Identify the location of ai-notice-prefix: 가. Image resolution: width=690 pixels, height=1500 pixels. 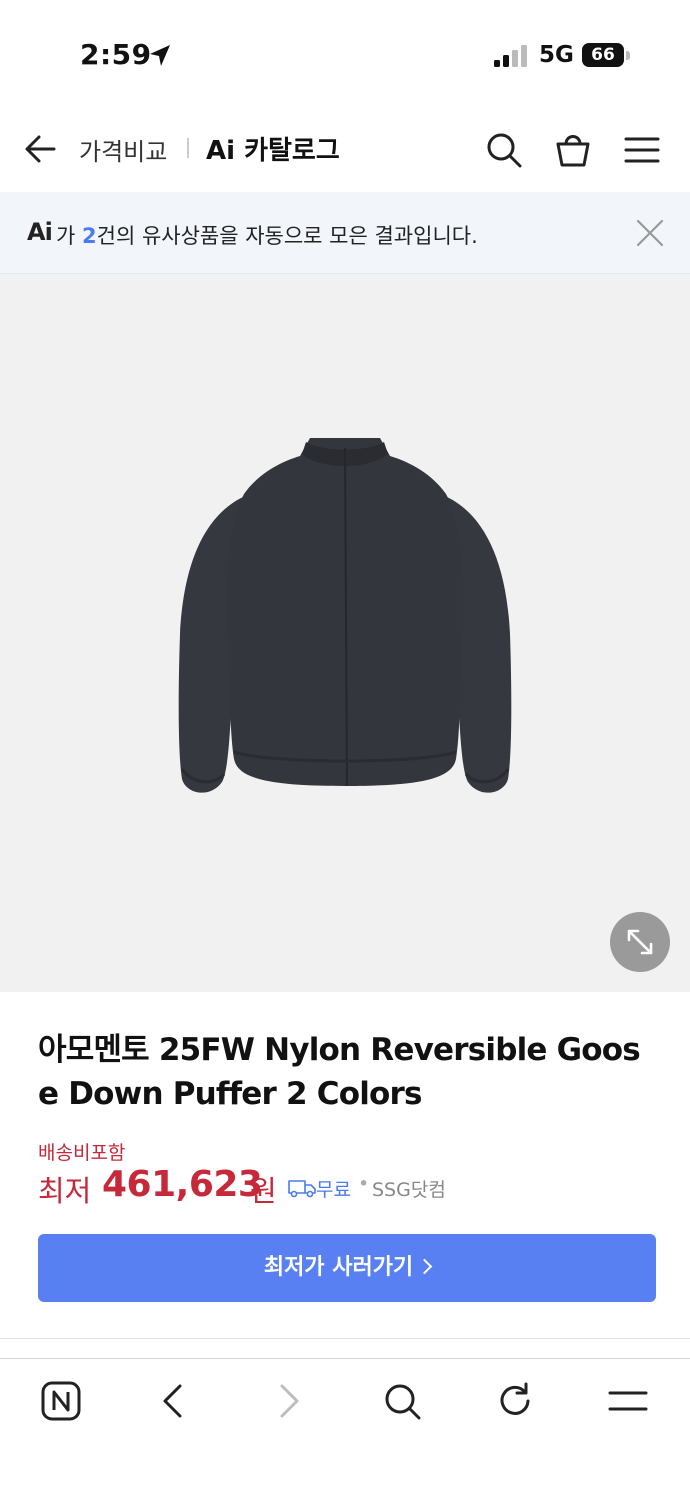
(69, 236).